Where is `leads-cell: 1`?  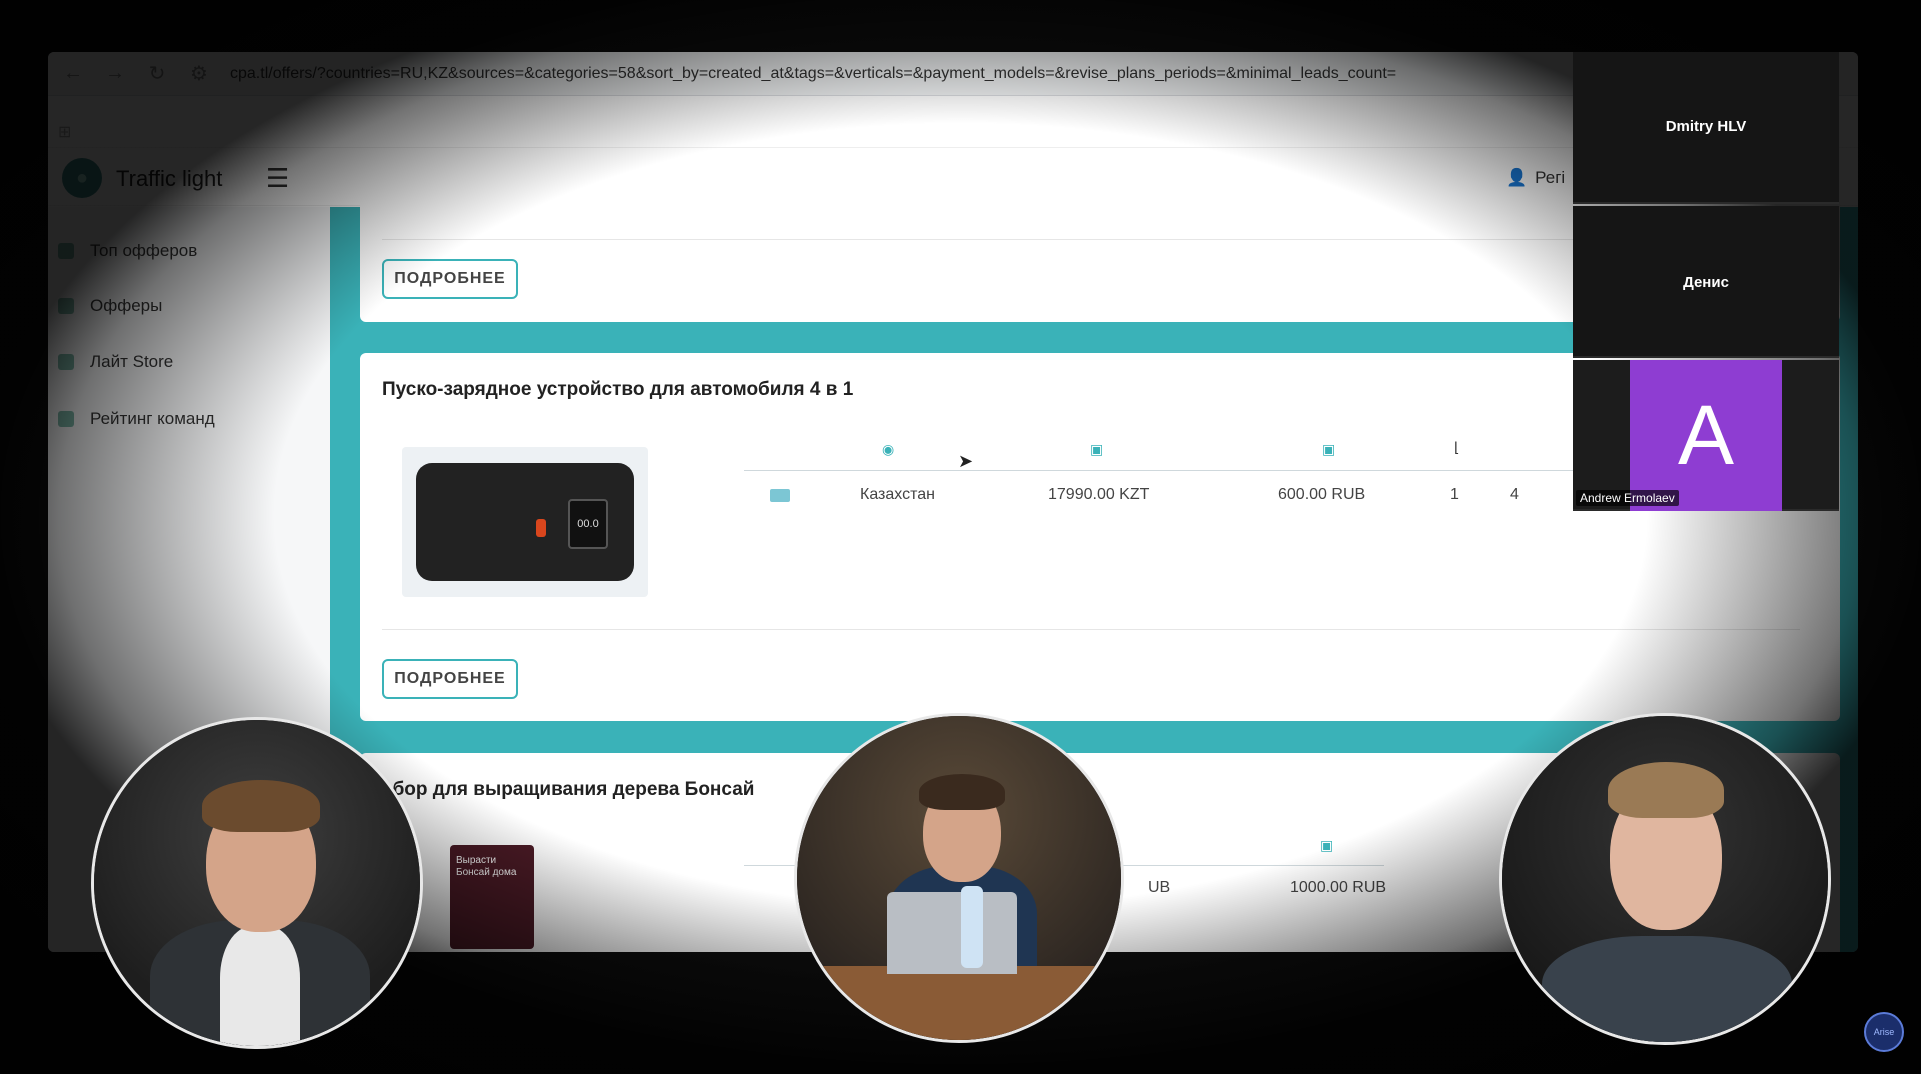
leads-cell: 1 is located at coordinates (1454, 494).